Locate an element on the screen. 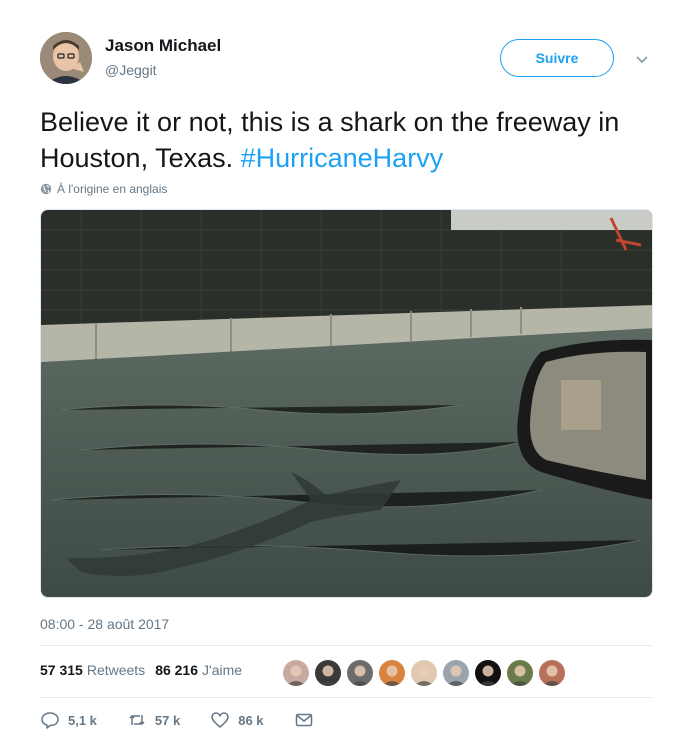  tweet-stats: 57 315 Retweets 86 216 J'aime is located at coordinates (146, 670).